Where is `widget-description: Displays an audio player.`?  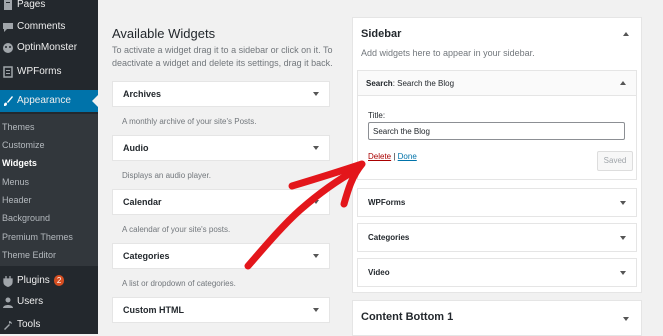 widget-description: Displays an audio player. is located at coordinates (166, 175).